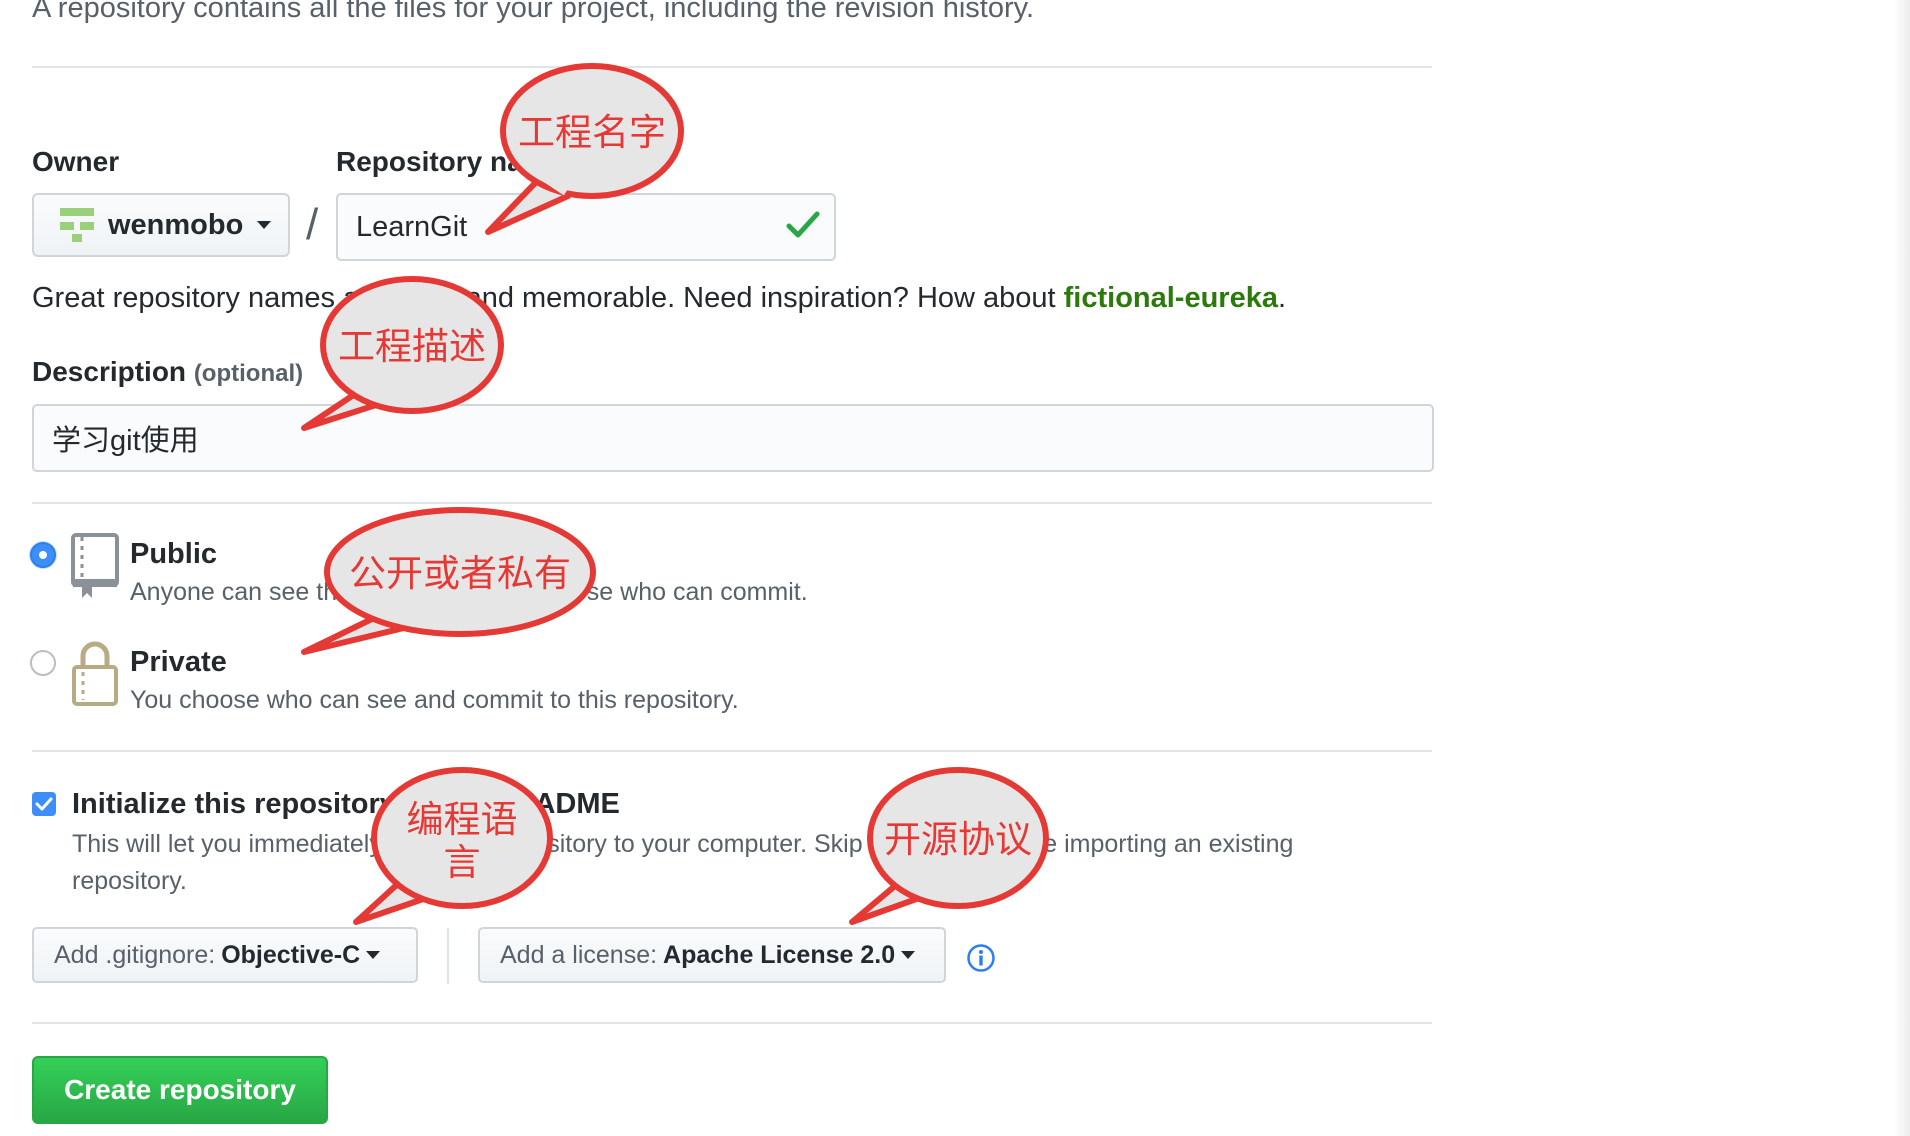 The width and height of the screenshot is (1910, 1136). I want to click on callout-language-text-1: 编程语, so click(462, 819).